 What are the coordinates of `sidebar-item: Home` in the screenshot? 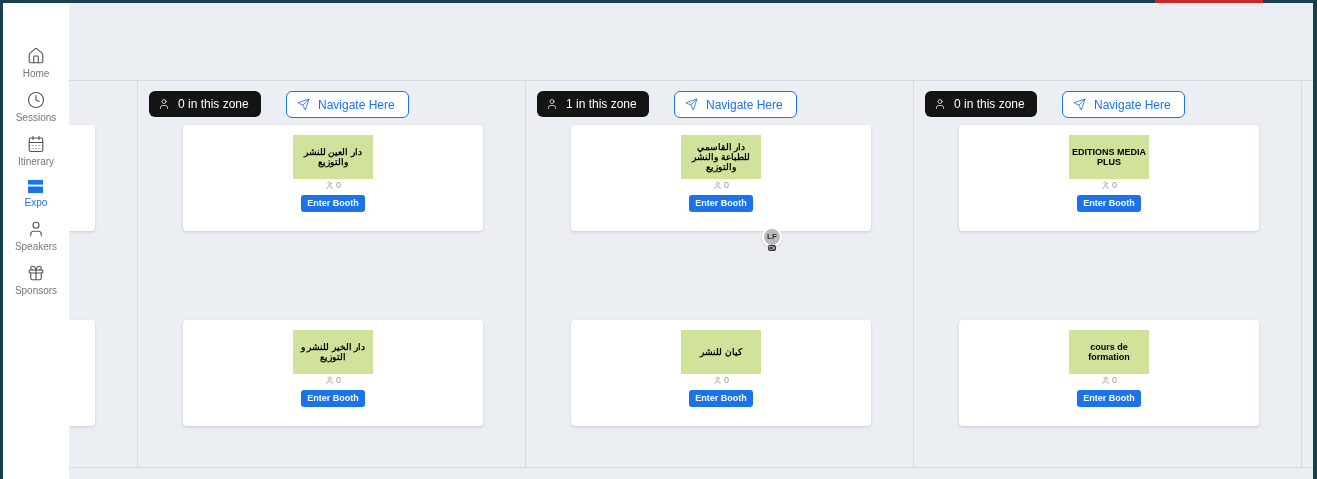 It's located at (36, 63).